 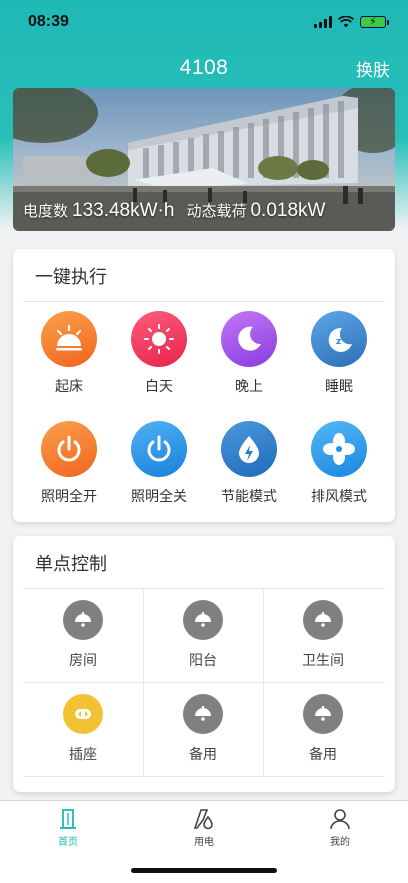 I want to click on page-title: 4108, so click(x=204, y=67).